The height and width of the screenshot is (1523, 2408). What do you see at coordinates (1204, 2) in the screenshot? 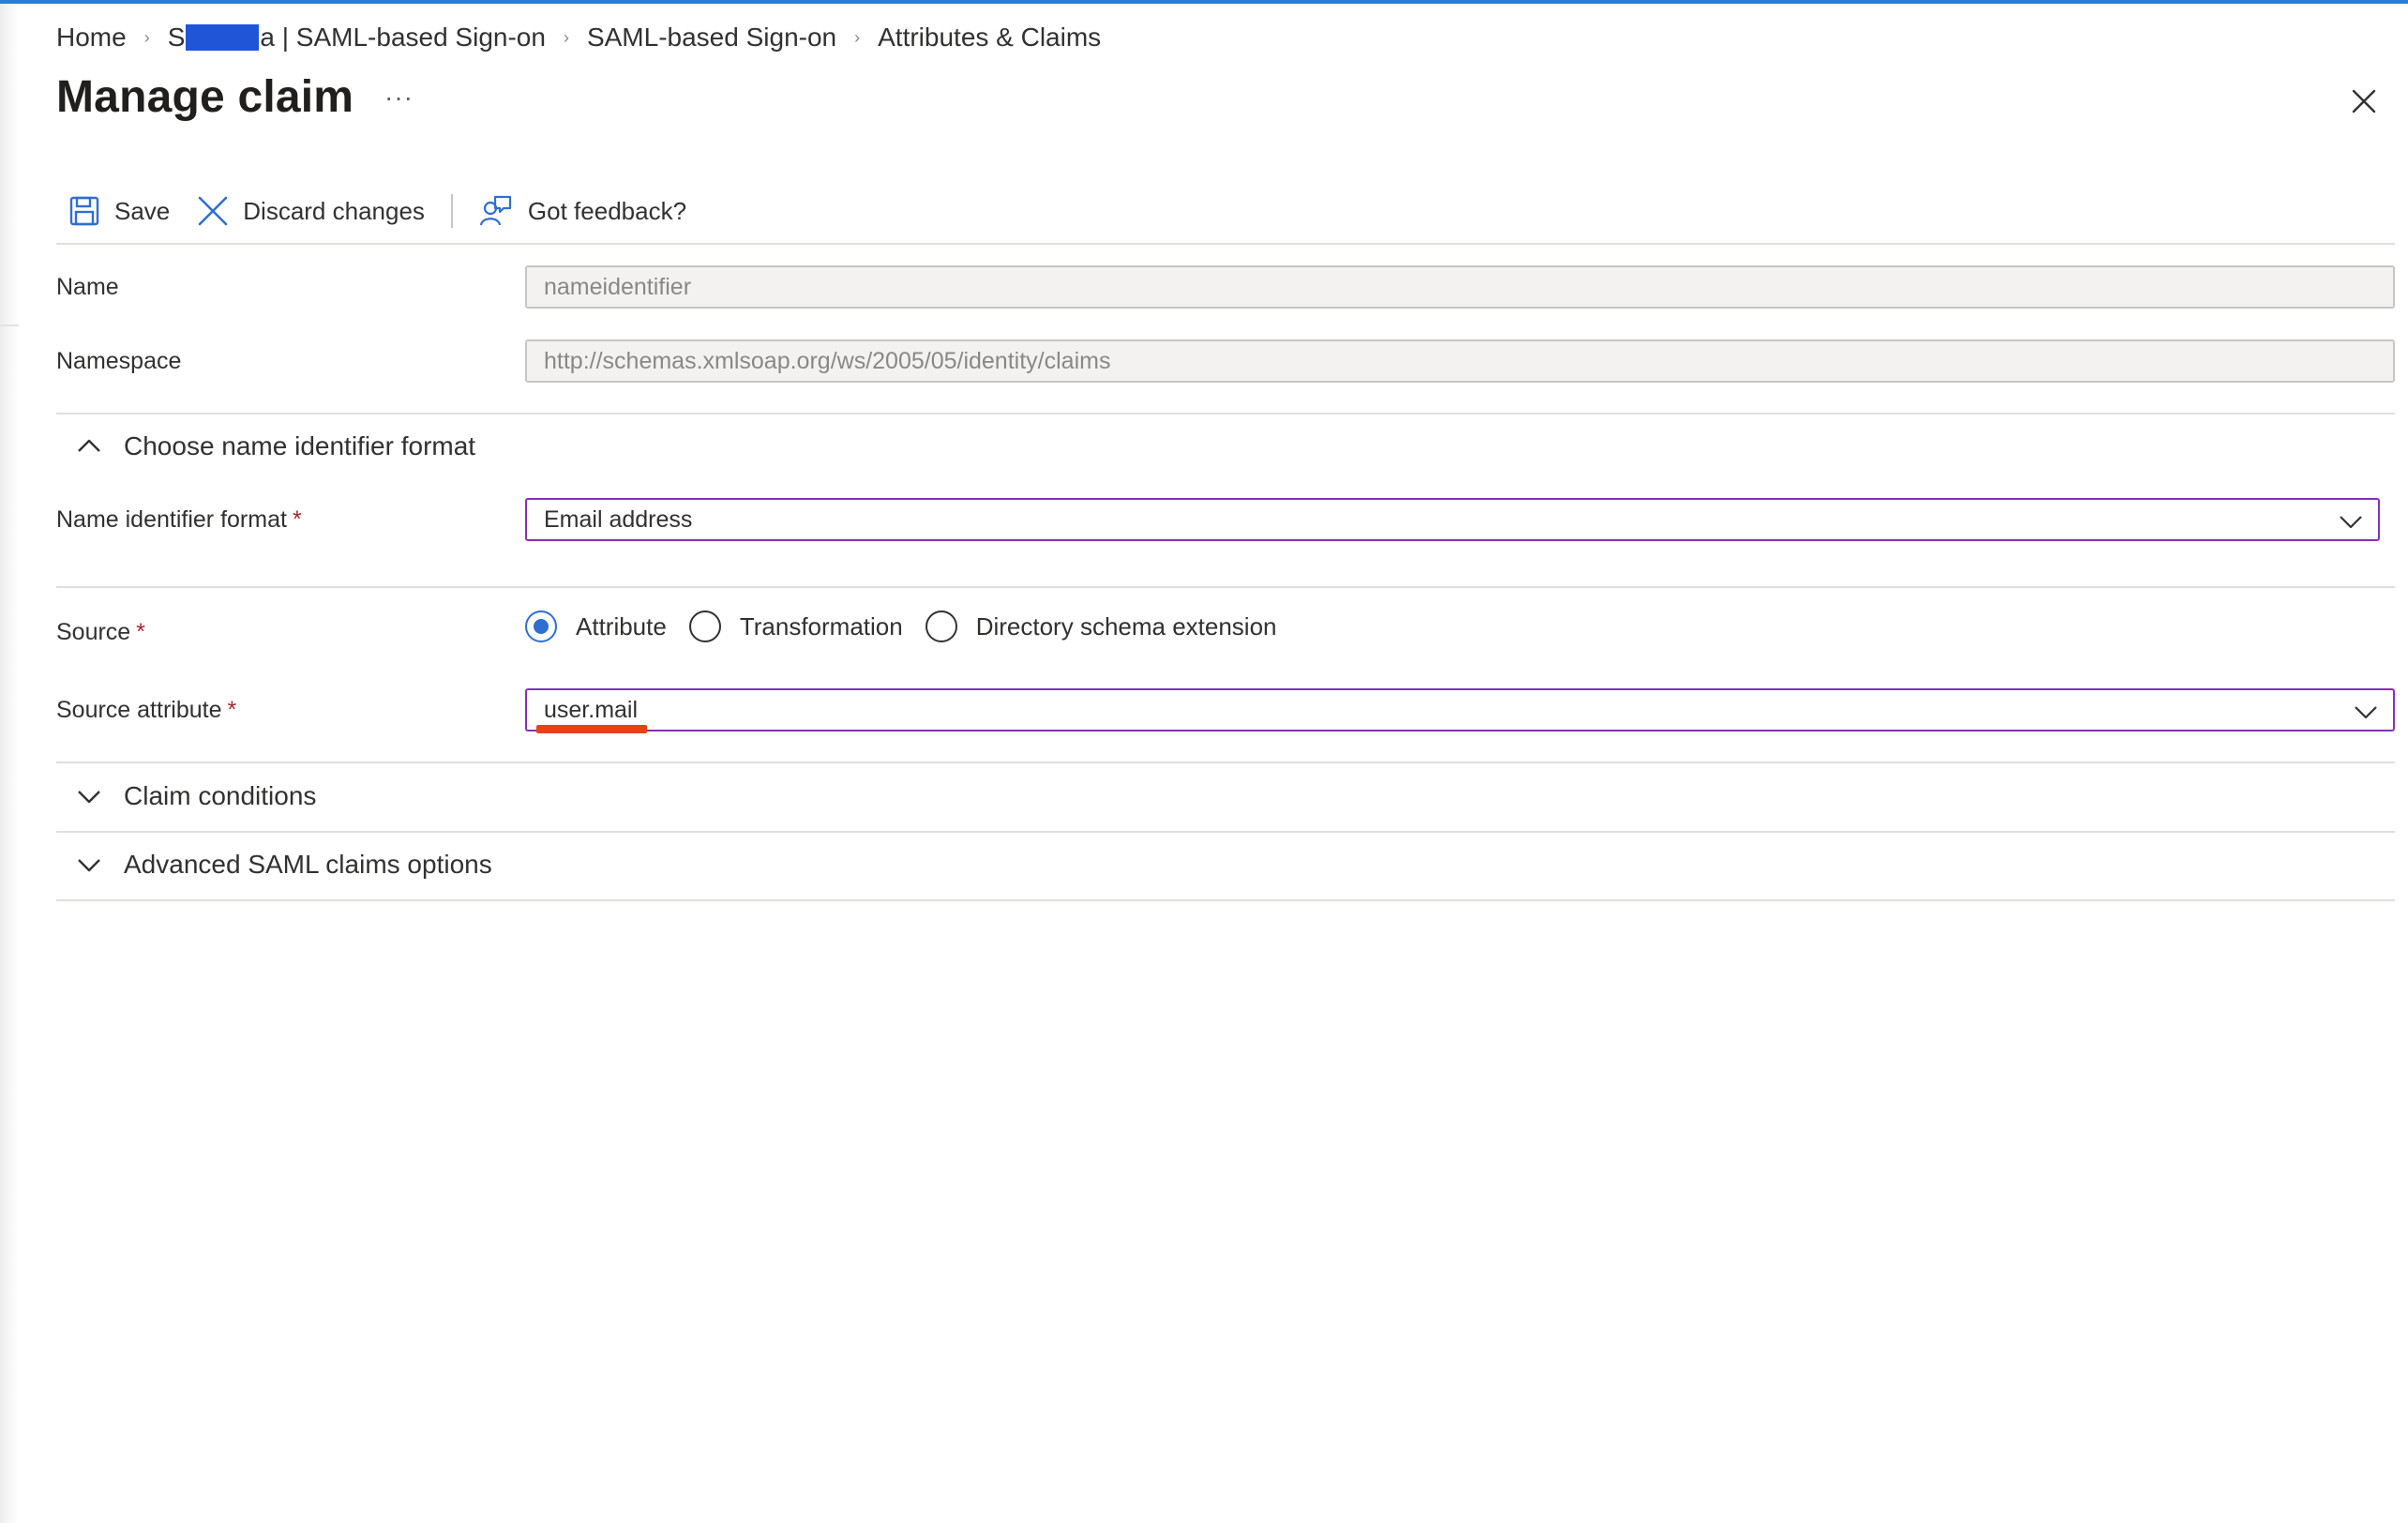
I see `top-accent-bar` at bounding box center [1204, 2].